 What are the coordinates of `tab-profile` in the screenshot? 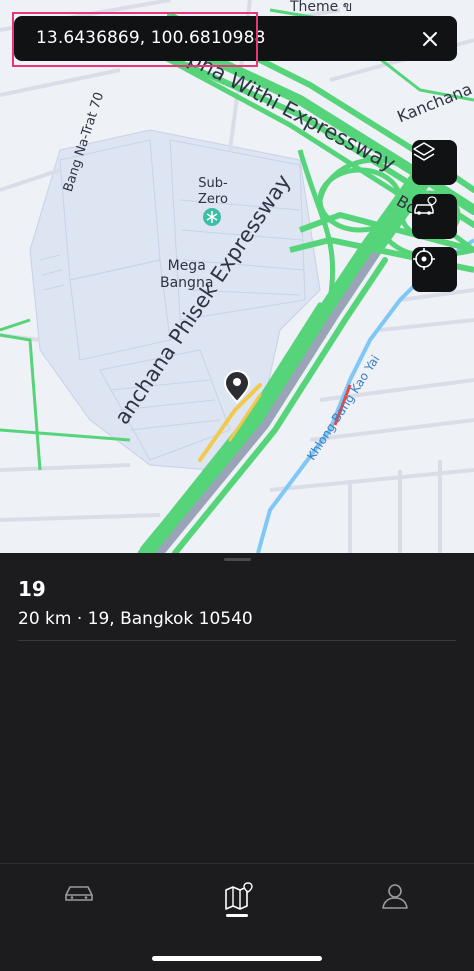 It's located at (395, 904).